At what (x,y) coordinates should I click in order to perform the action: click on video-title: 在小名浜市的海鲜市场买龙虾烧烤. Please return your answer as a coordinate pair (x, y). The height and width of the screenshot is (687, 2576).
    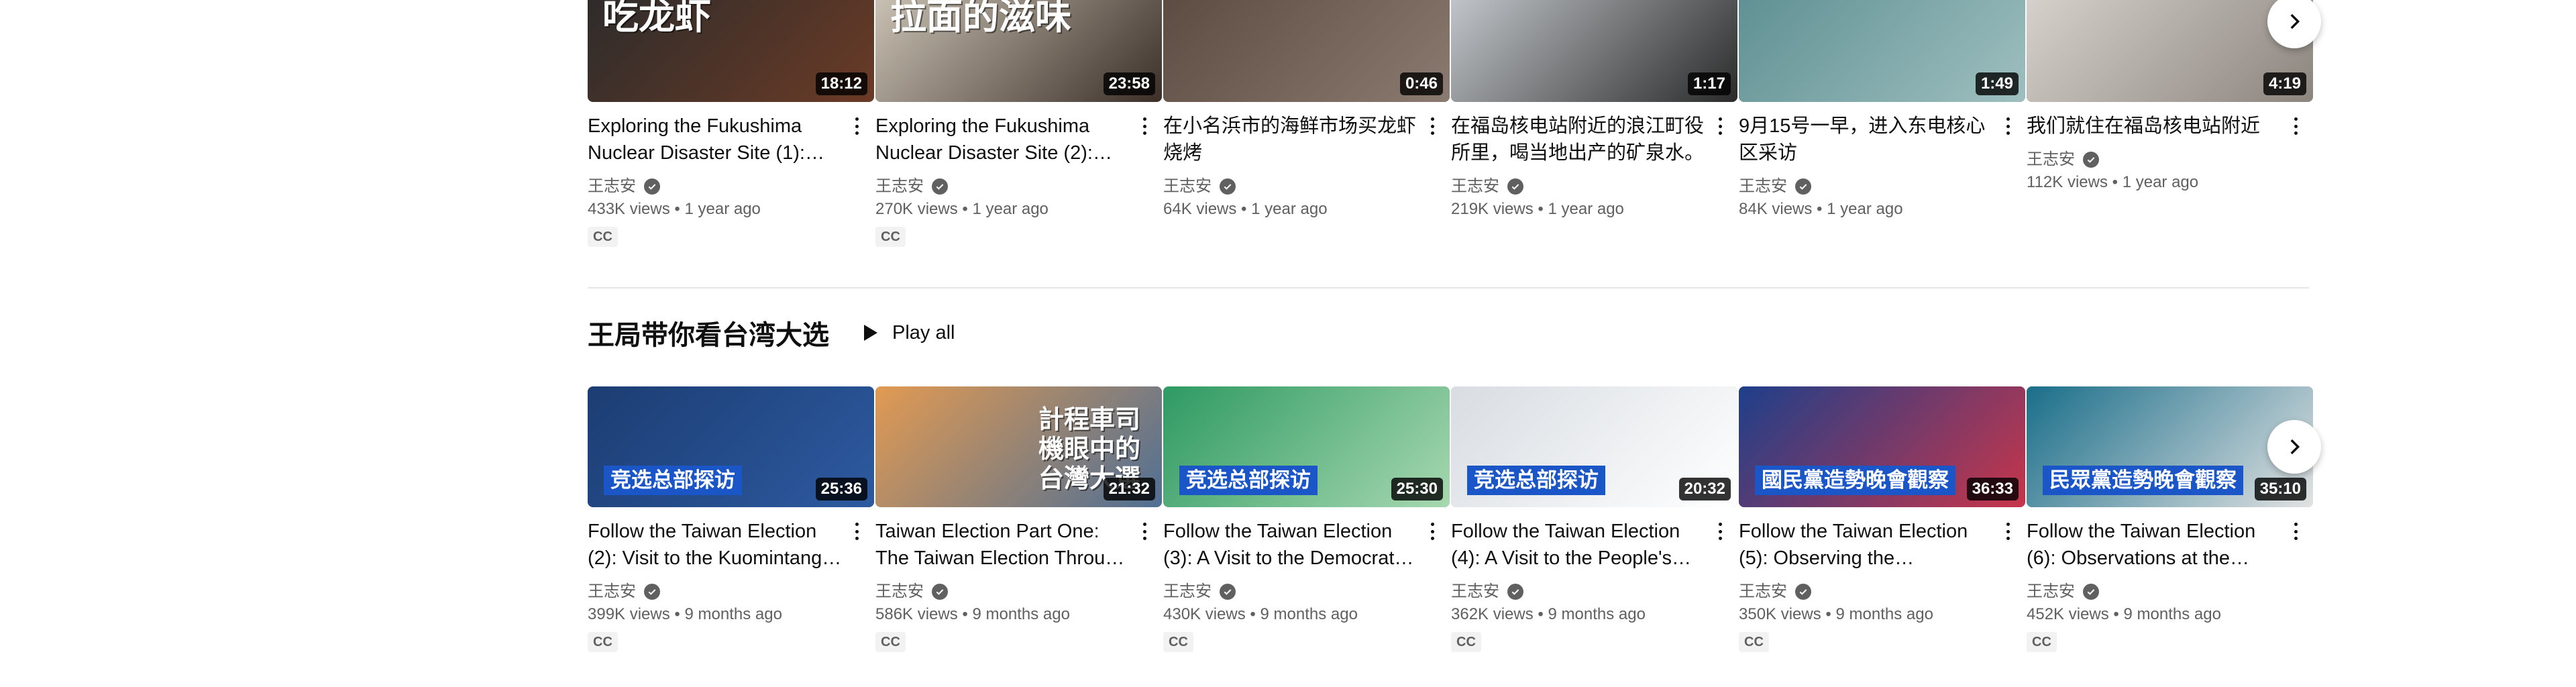
    Looking at the image, I should click on (1290, 139).